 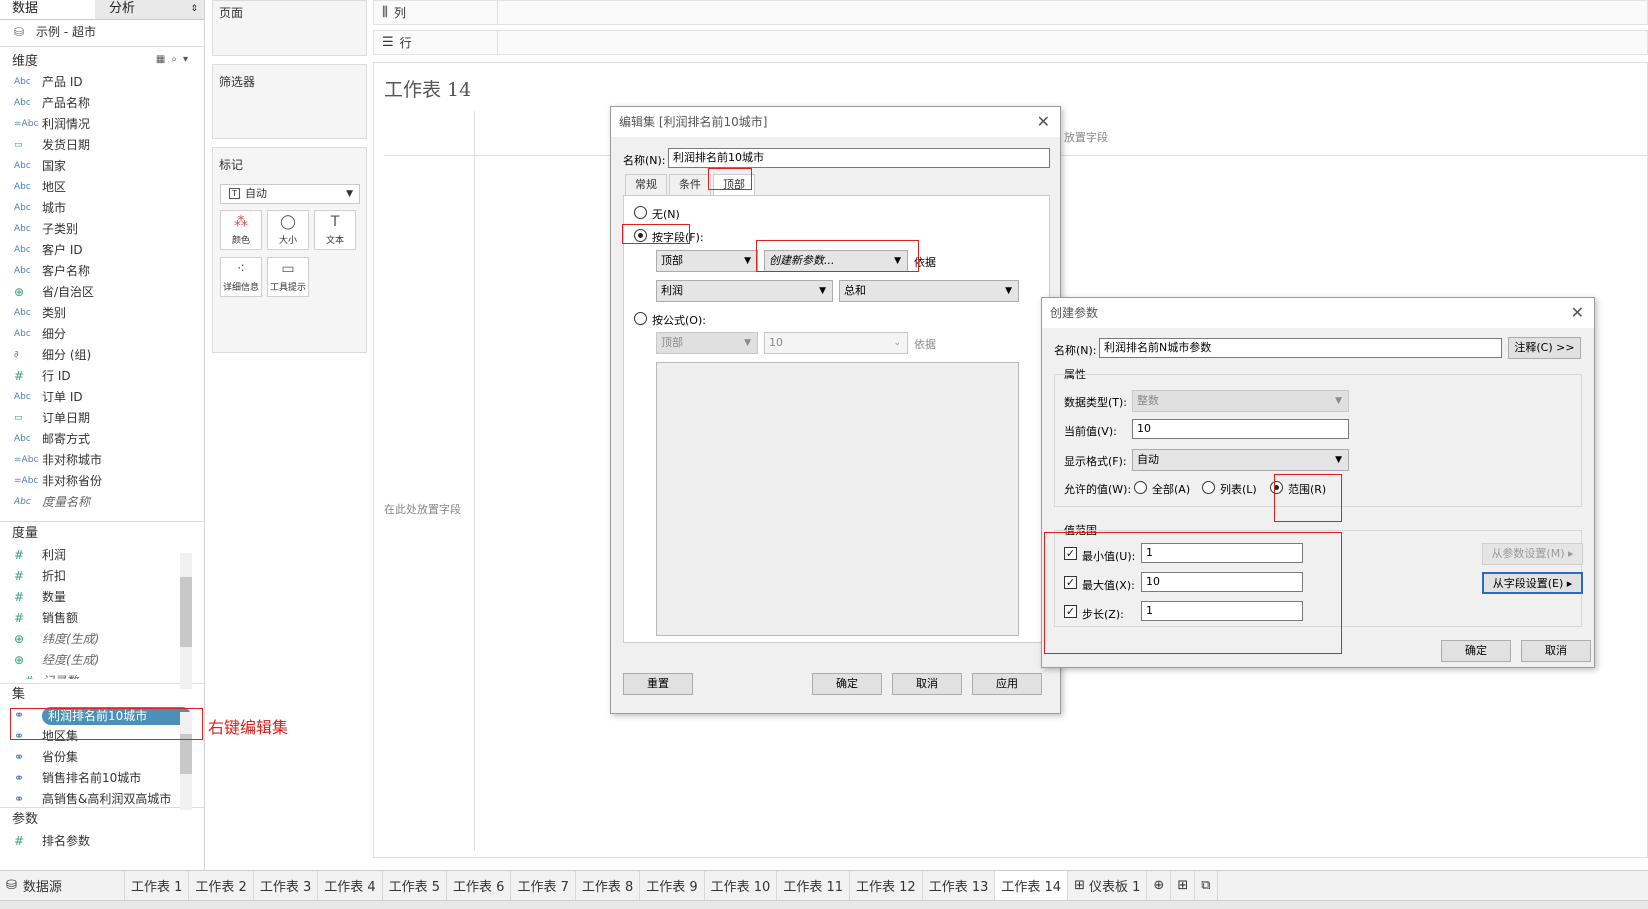 What do you see at coordinates (102, 103) in the screenshot?
I see `field-item: Abc 产品名称` at bounding box center [102, 103].